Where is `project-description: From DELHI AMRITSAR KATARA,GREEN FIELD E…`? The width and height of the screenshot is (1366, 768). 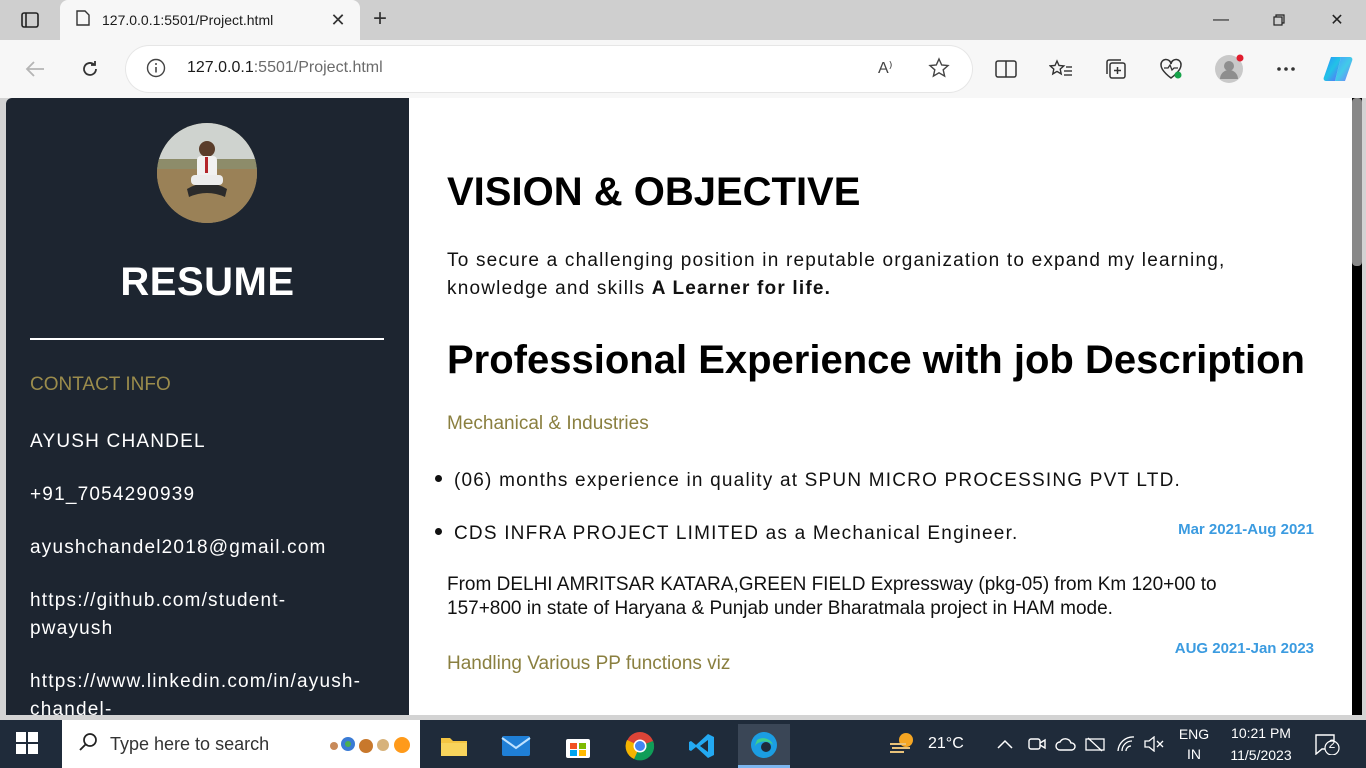
project-description: From DELHI AMRITSAR KATARA,GREEN FIELD E… is located at coordinates (832, 596).